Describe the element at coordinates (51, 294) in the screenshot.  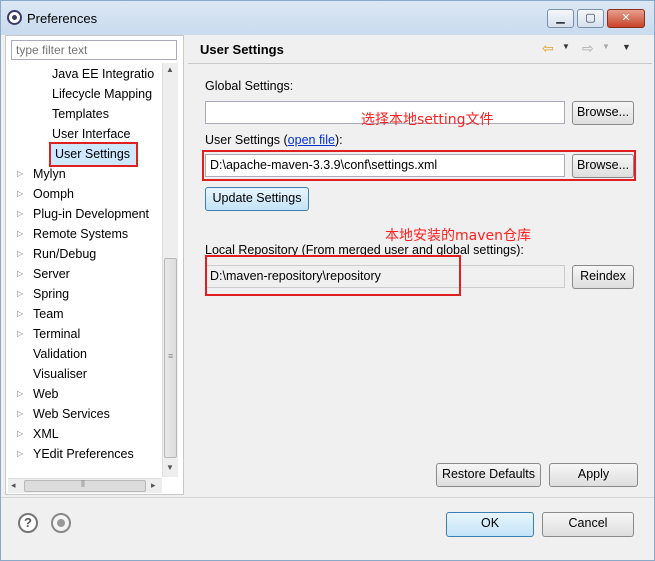
I see `tree-item-label: Spring` at that location.